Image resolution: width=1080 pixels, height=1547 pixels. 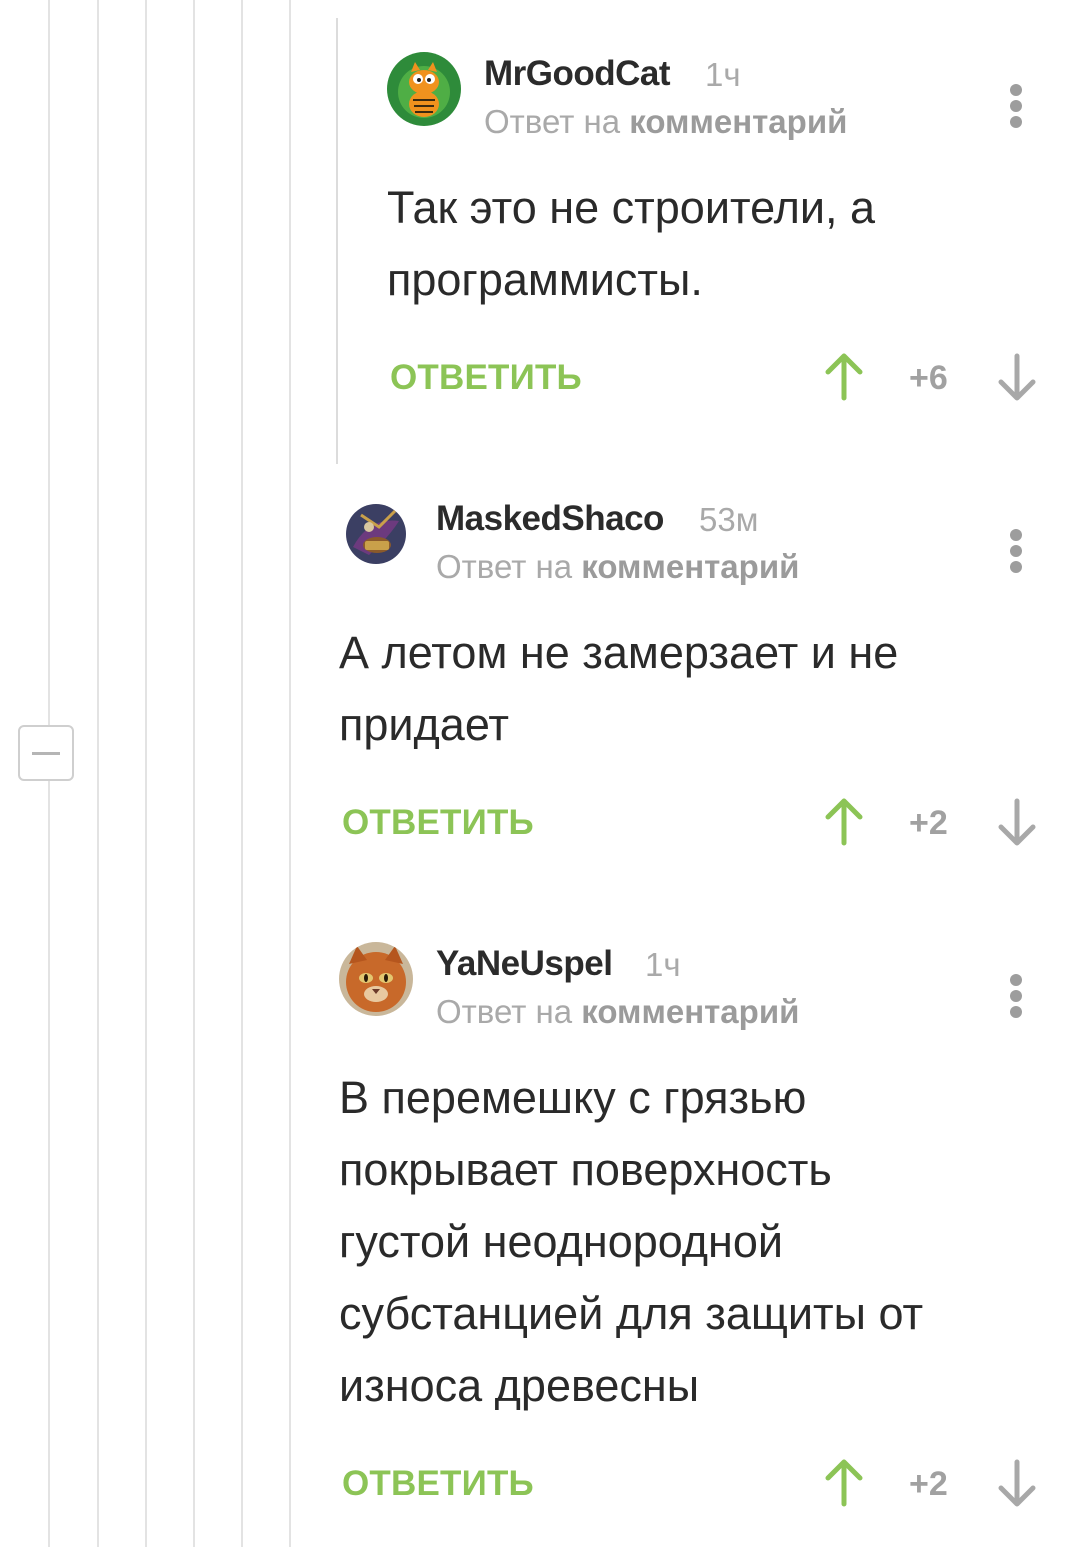 What do you see at coordinates (561, 1241) in the screenshot?
I see `comment-text-line: густой неоднородной` at bounding box center [561, 1241].